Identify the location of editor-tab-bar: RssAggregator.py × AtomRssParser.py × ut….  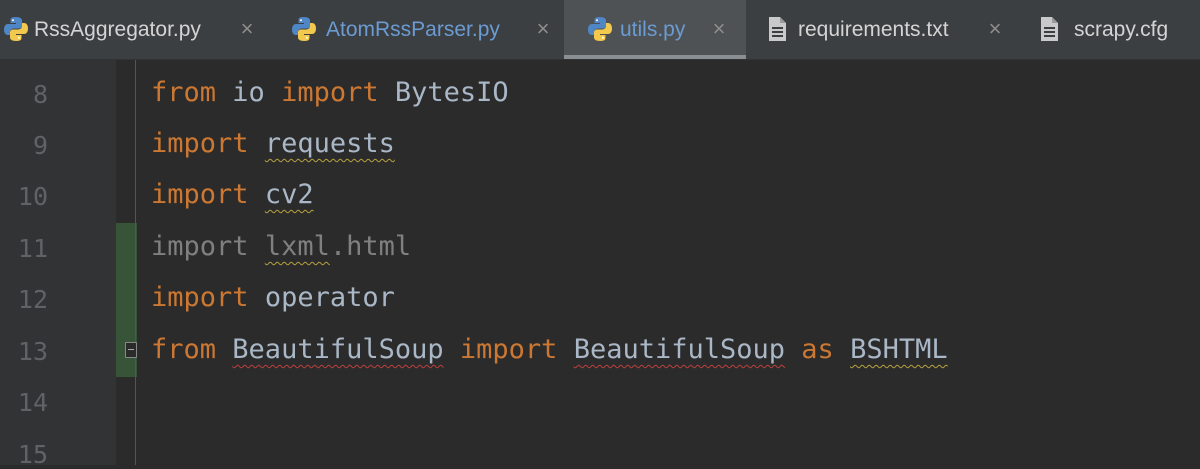
(600, 30).